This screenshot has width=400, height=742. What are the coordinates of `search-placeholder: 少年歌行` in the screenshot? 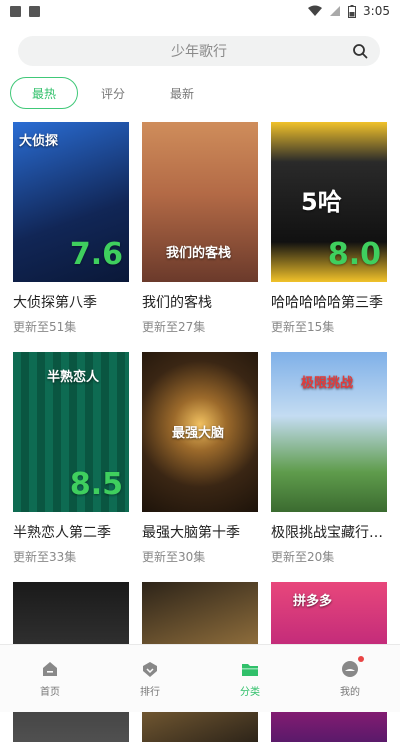 It's located at (199, 52).